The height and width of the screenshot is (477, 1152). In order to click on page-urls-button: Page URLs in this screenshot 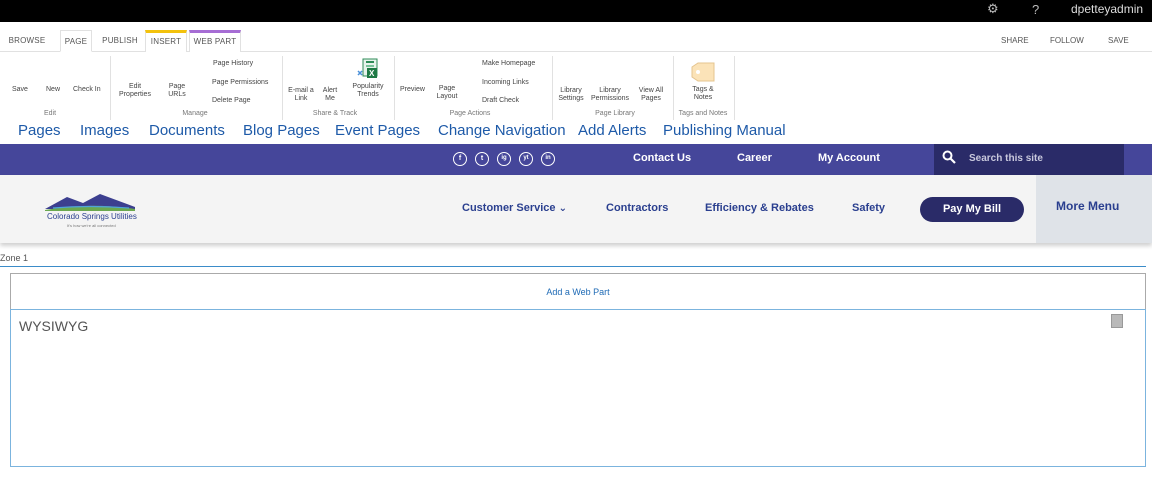, I will do `click(177, 91)`.